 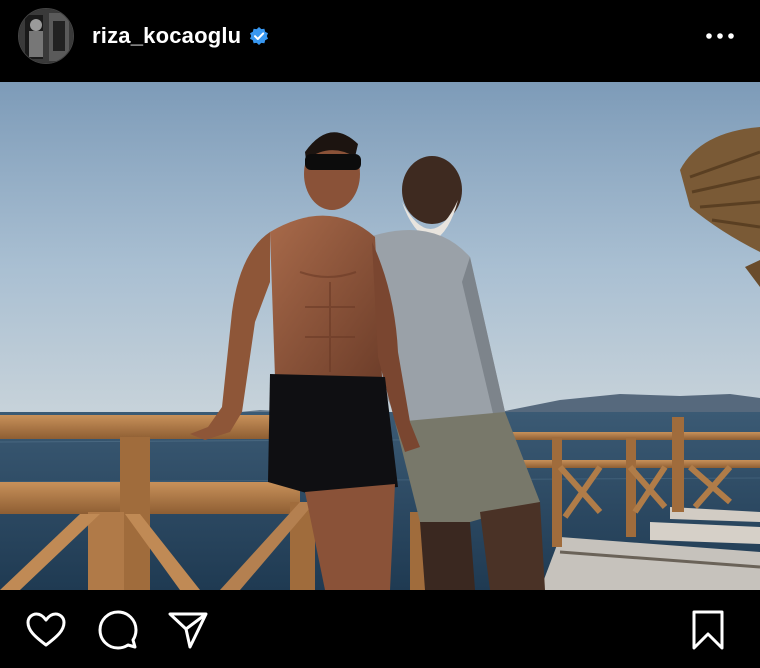 What do you see at coordinates (188, 630) in the screenshot?
I see `share-icon` at bounding box center [188, 630].